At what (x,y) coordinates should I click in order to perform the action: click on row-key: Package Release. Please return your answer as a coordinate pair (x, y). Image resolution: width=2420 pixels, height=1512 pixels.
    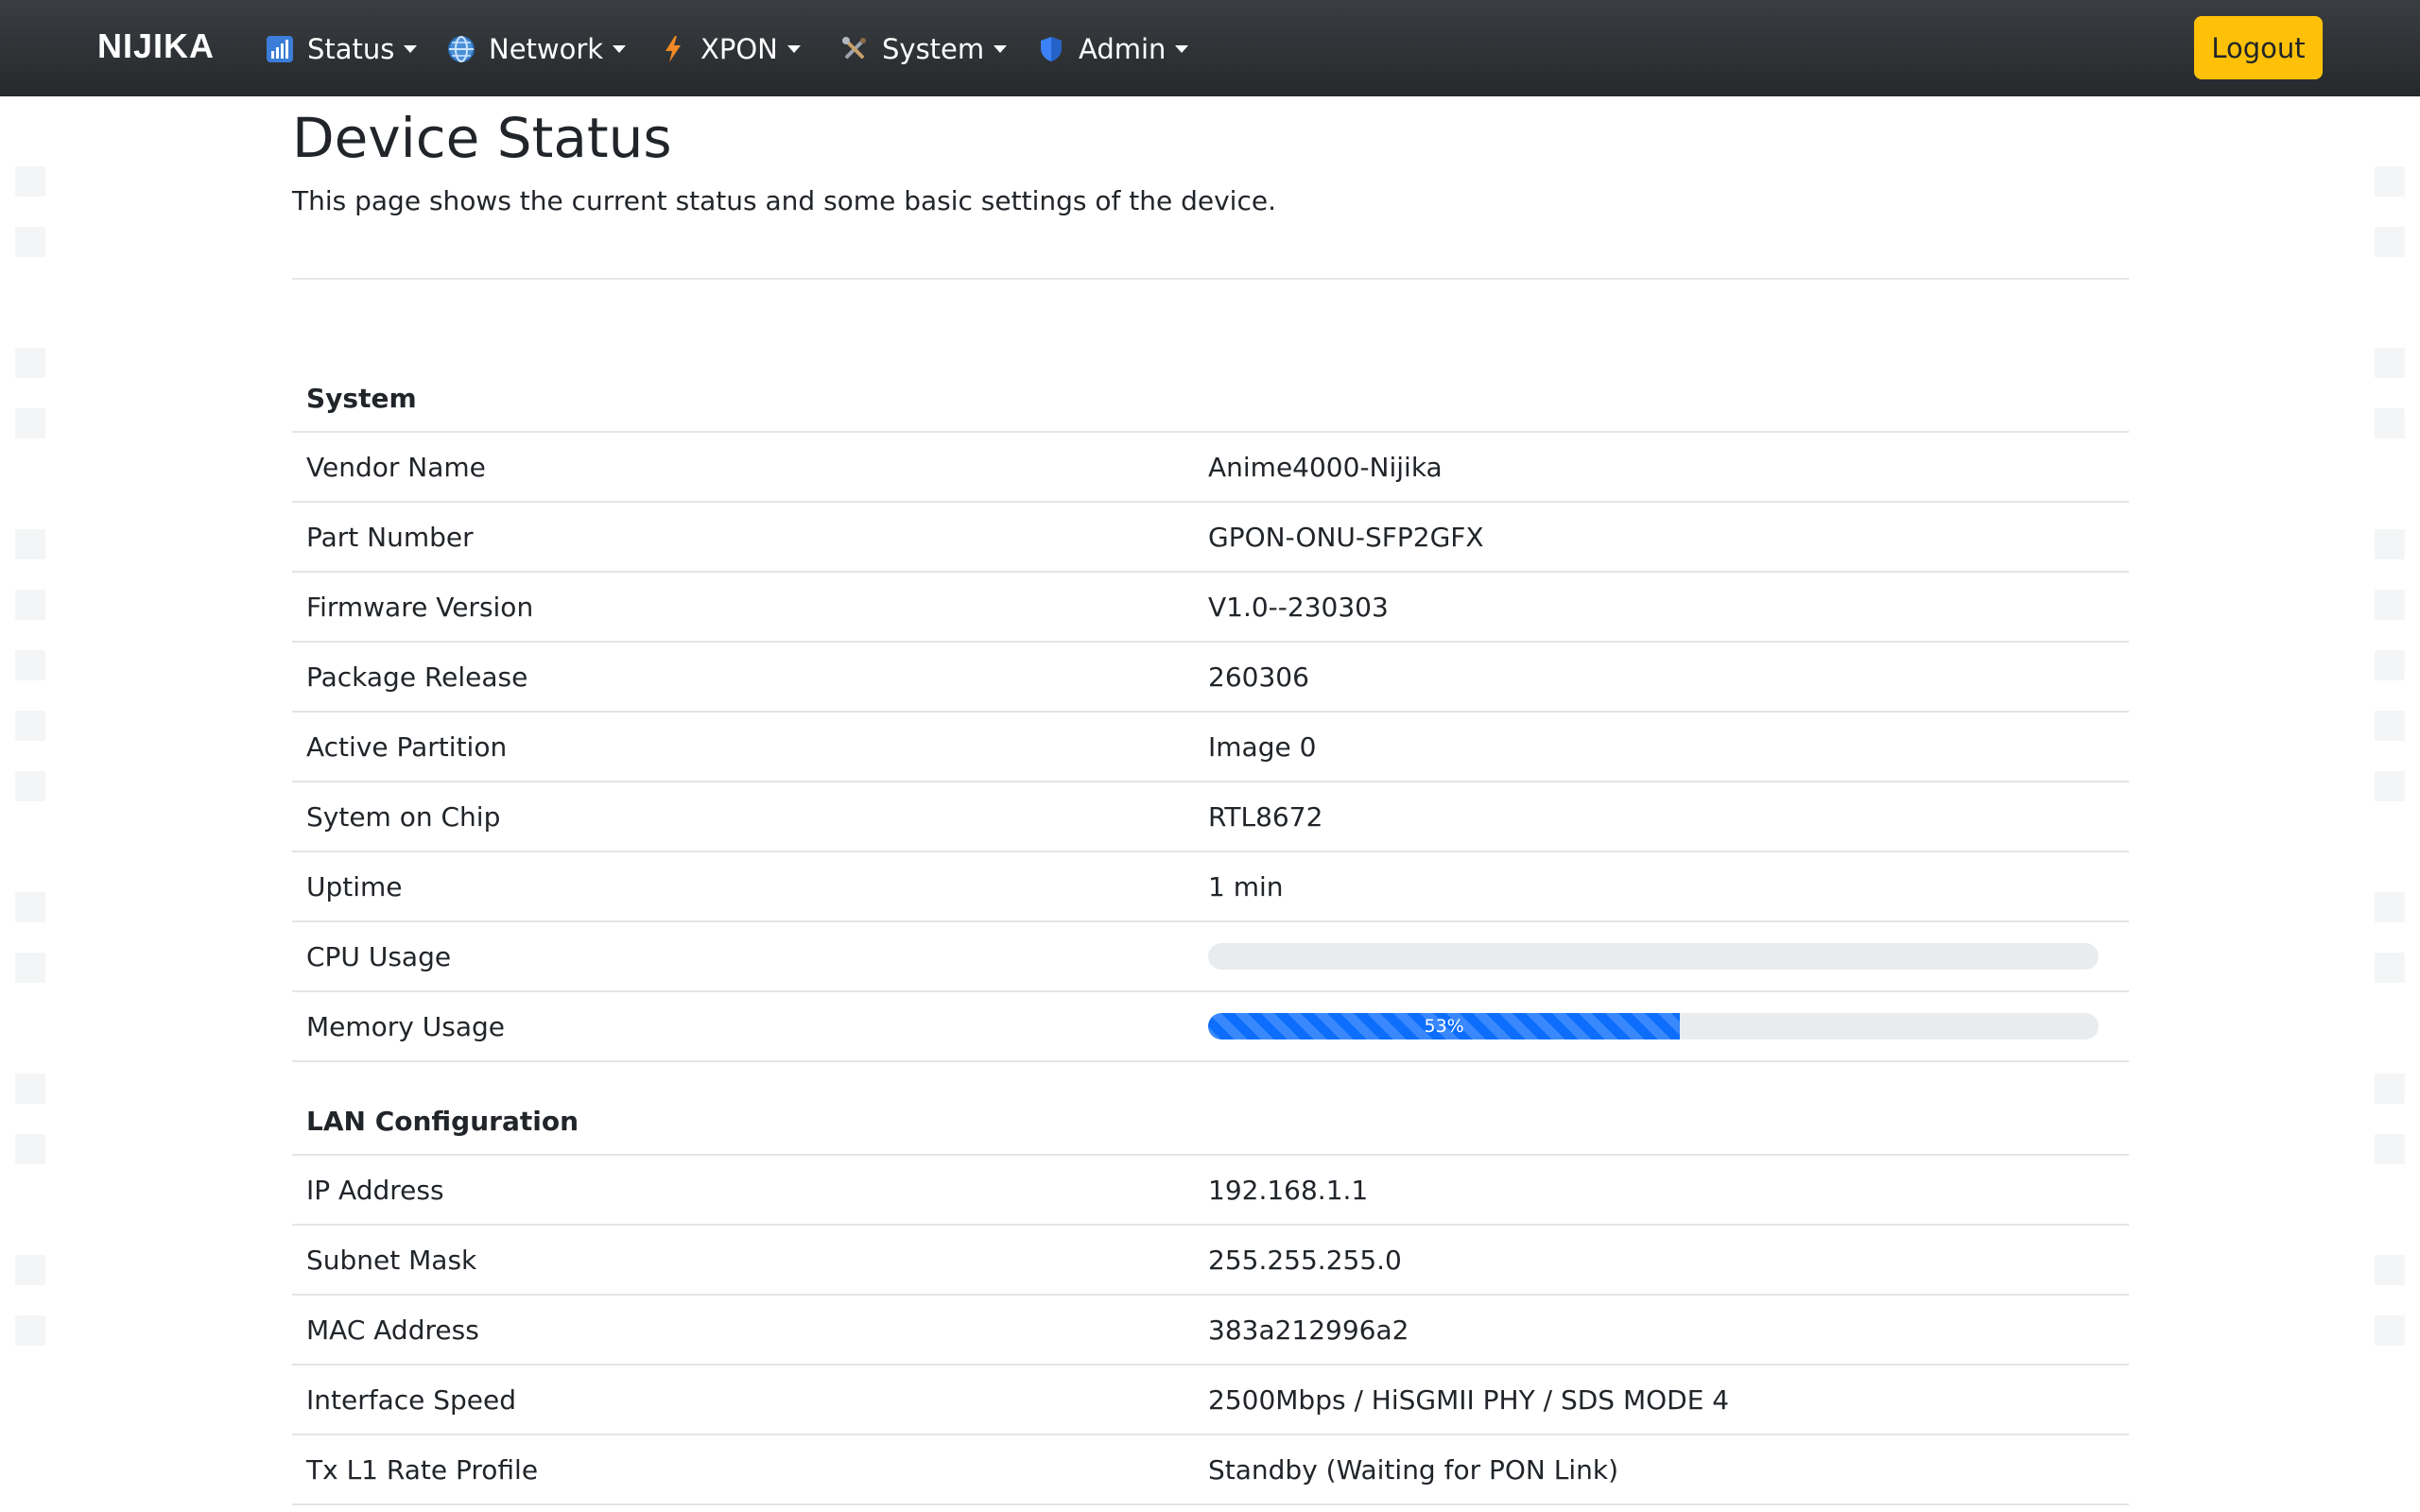
    Looking at the image, I should click on (417, 677).